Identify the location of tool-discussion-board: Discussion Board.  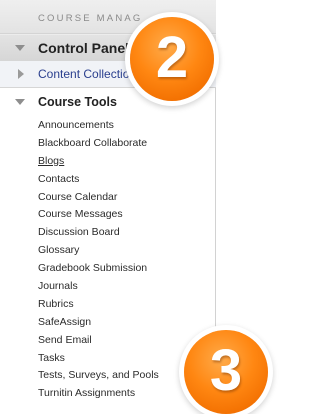
(98, 233).